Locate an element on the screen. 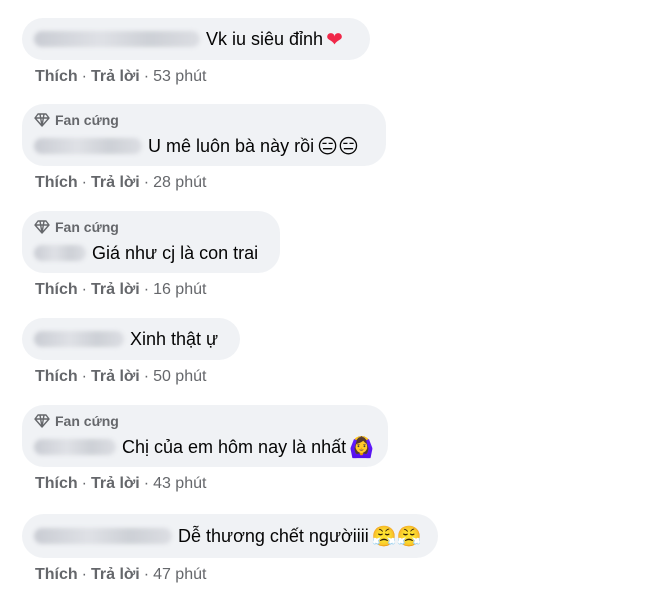 The width and height of the screenshot is (660, 592). comment-text: Giá như cj là con trai is located at coordinates (175, 253).